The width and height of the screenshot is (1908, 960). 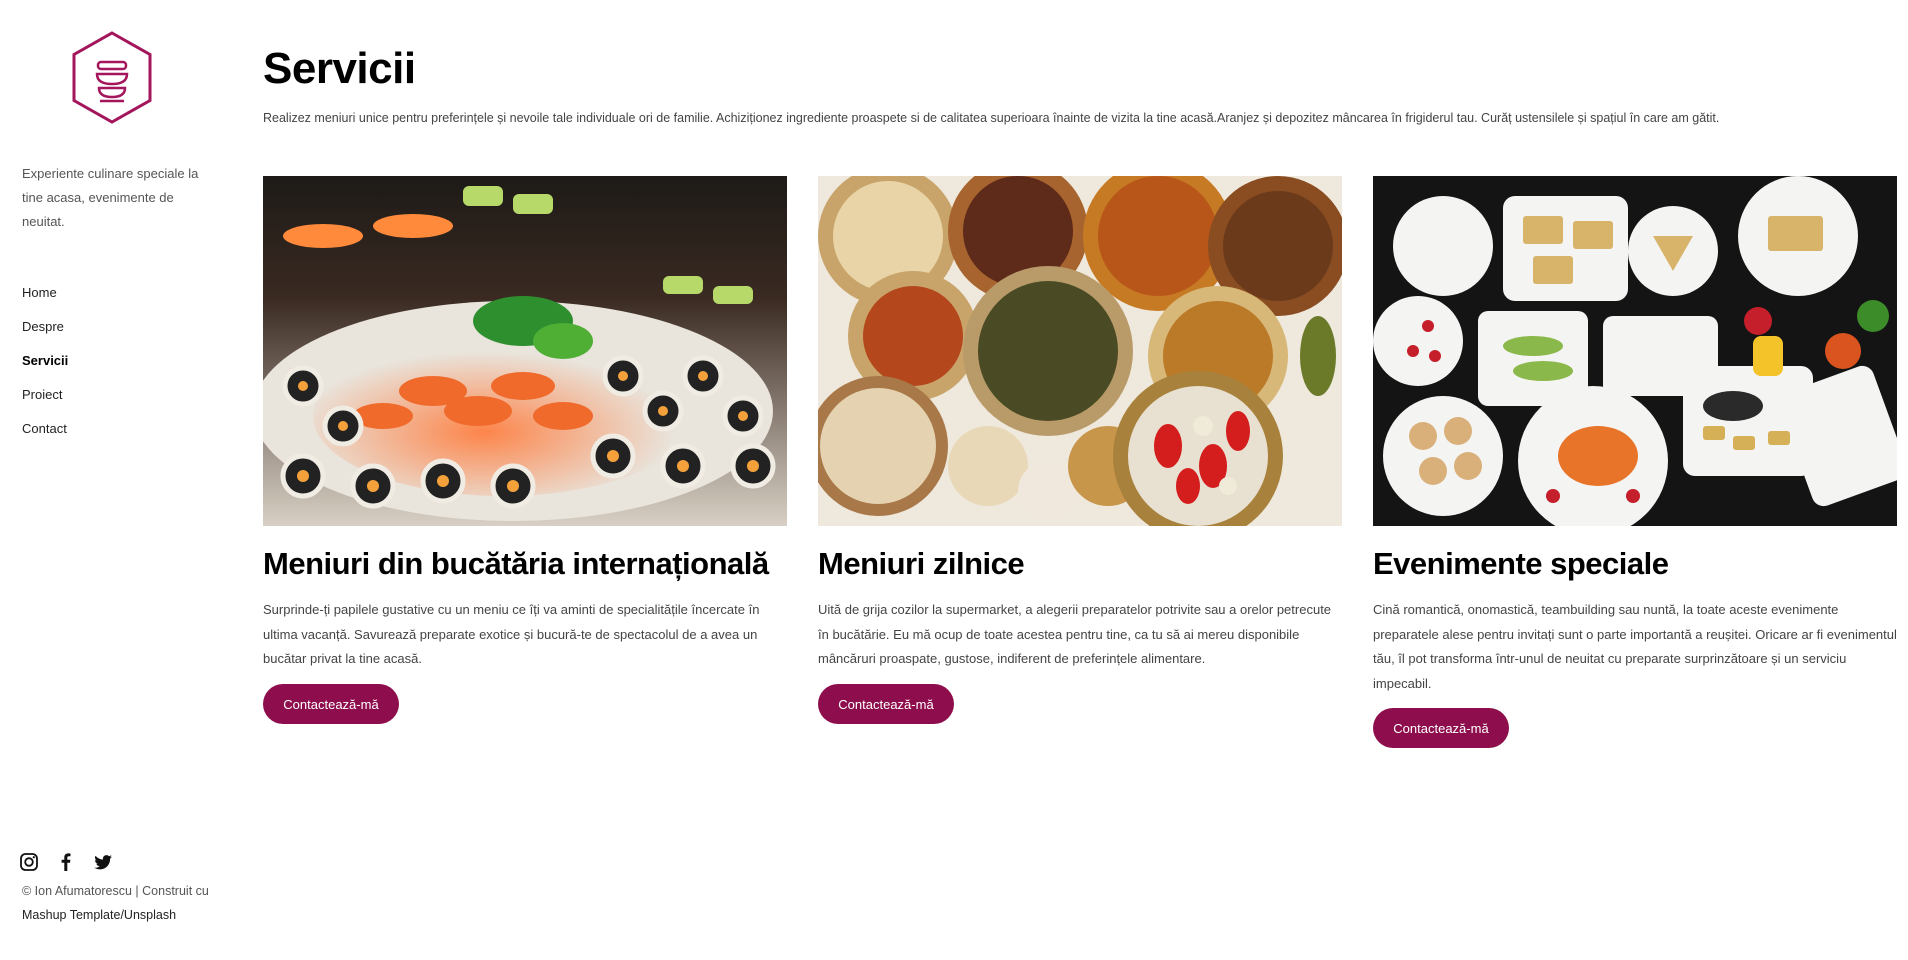 I want to click on chef-logo-icon, so click(x=112, y=77).